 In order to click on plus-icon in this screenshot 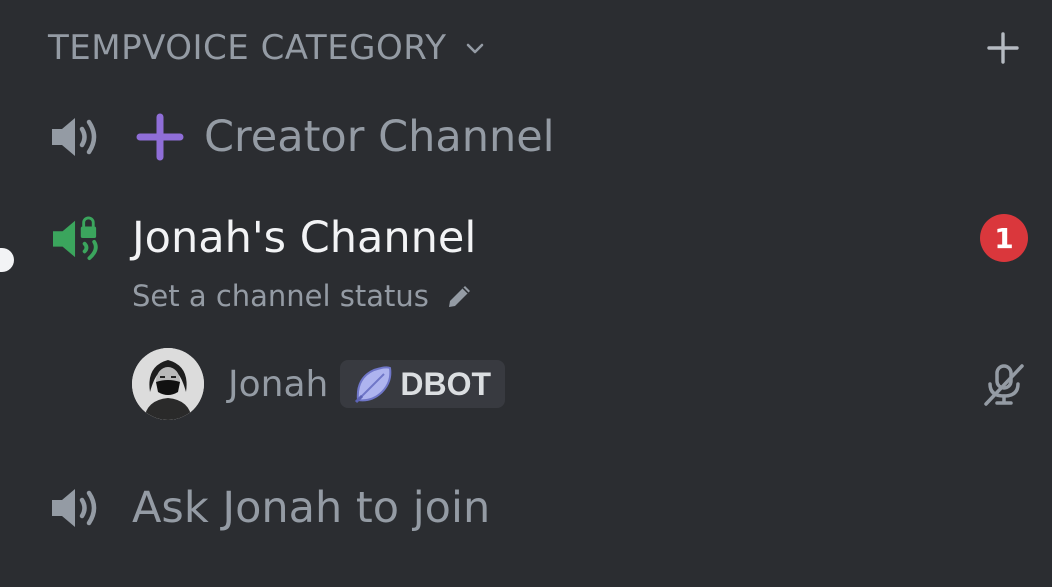, I will do `click(160, 137)`.